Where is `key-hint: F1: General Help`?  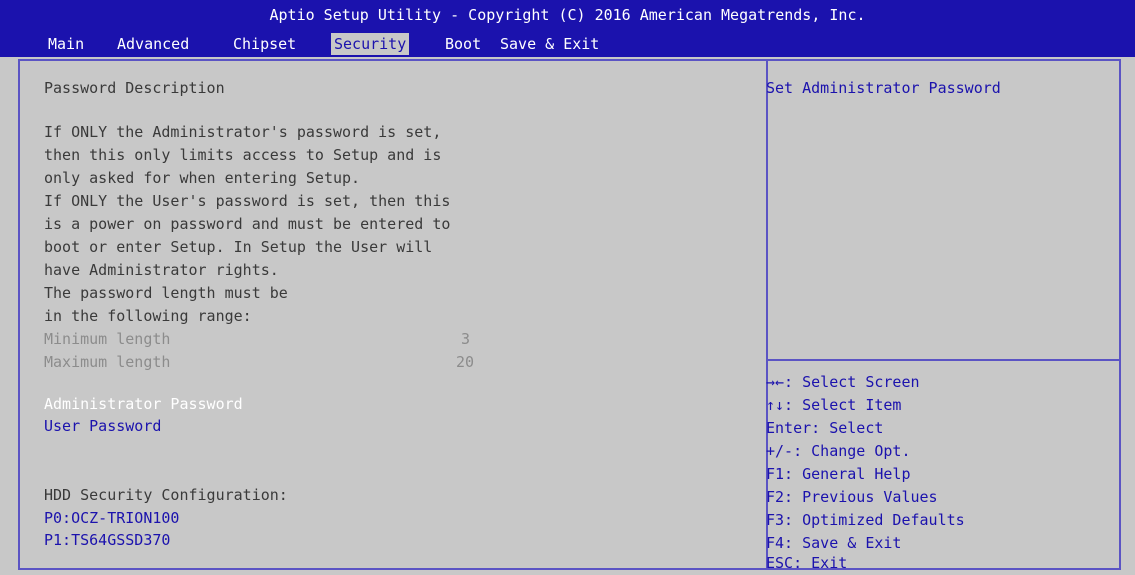
key-hint: F1: General Help is located at coordinates (838, 474).